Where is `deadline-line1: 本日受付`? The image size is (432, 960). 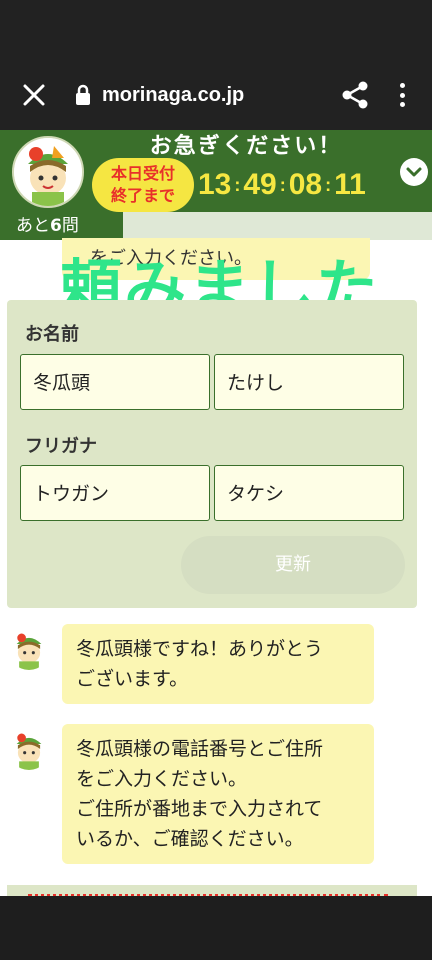
deadline-line1: 本日受付 is located at coordinates (142, 173).